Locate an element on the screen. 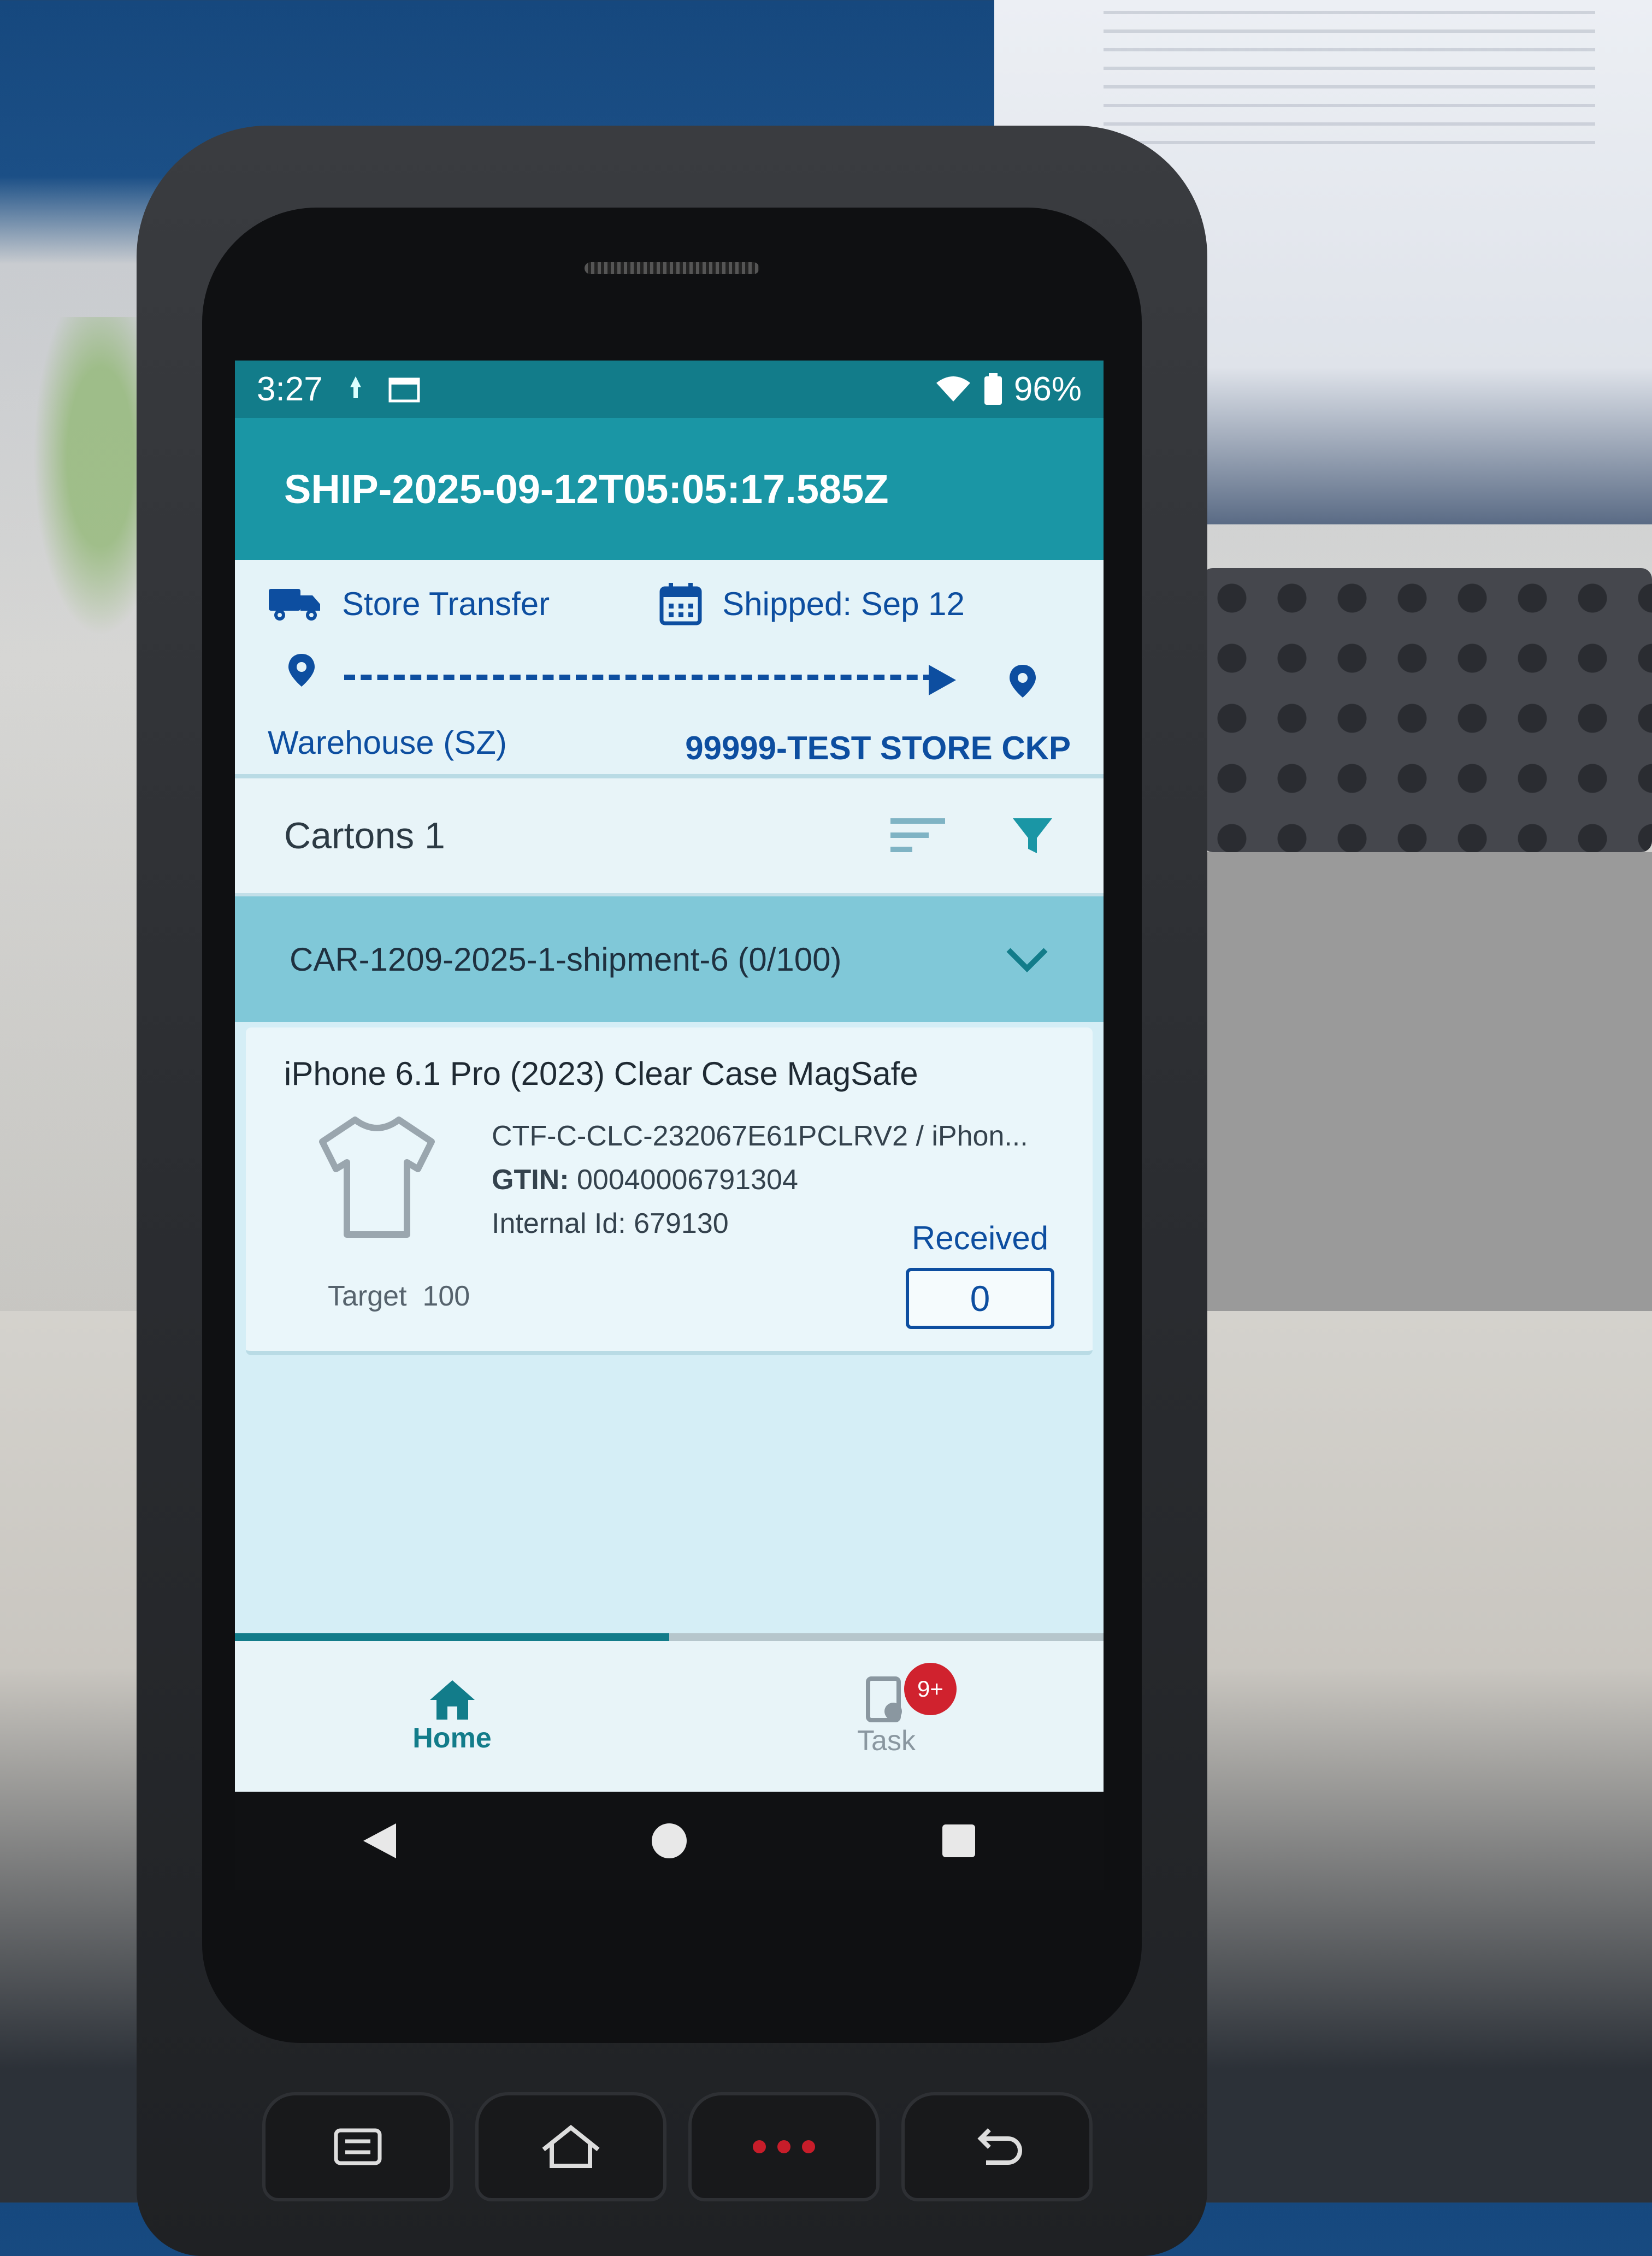  internal-id-label: Internal Id: is located at coordinates (559, 1223).